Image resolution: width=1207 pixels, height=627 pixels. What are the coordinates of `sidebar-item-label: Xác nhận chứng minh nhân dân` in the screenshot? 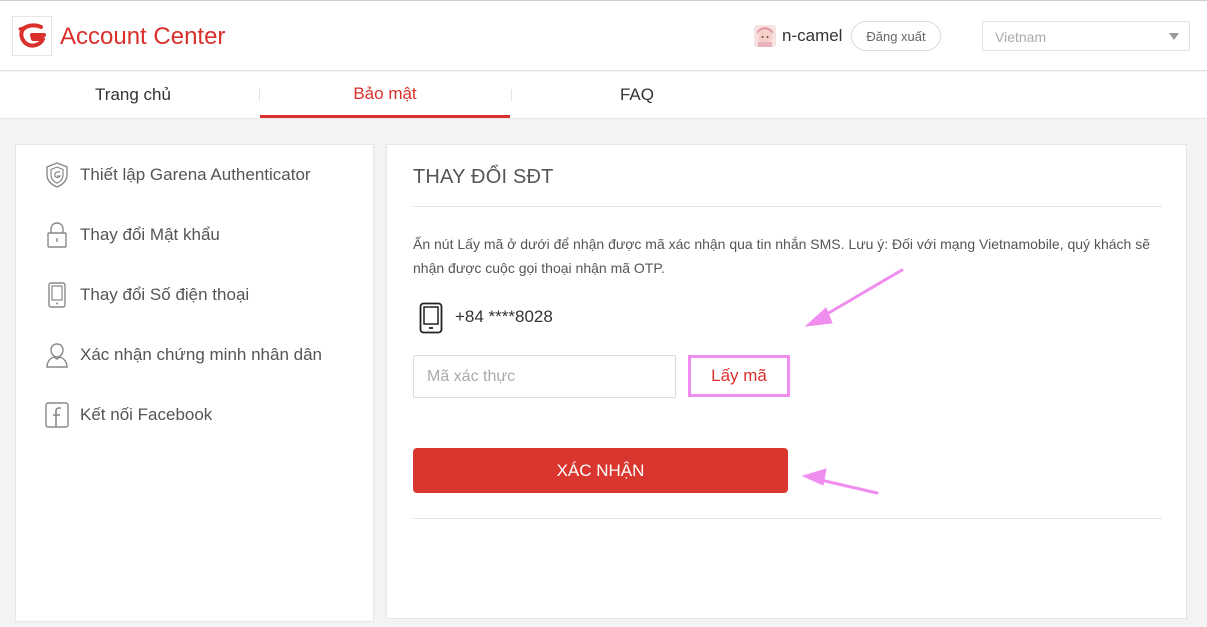 It's located at (201, 354).